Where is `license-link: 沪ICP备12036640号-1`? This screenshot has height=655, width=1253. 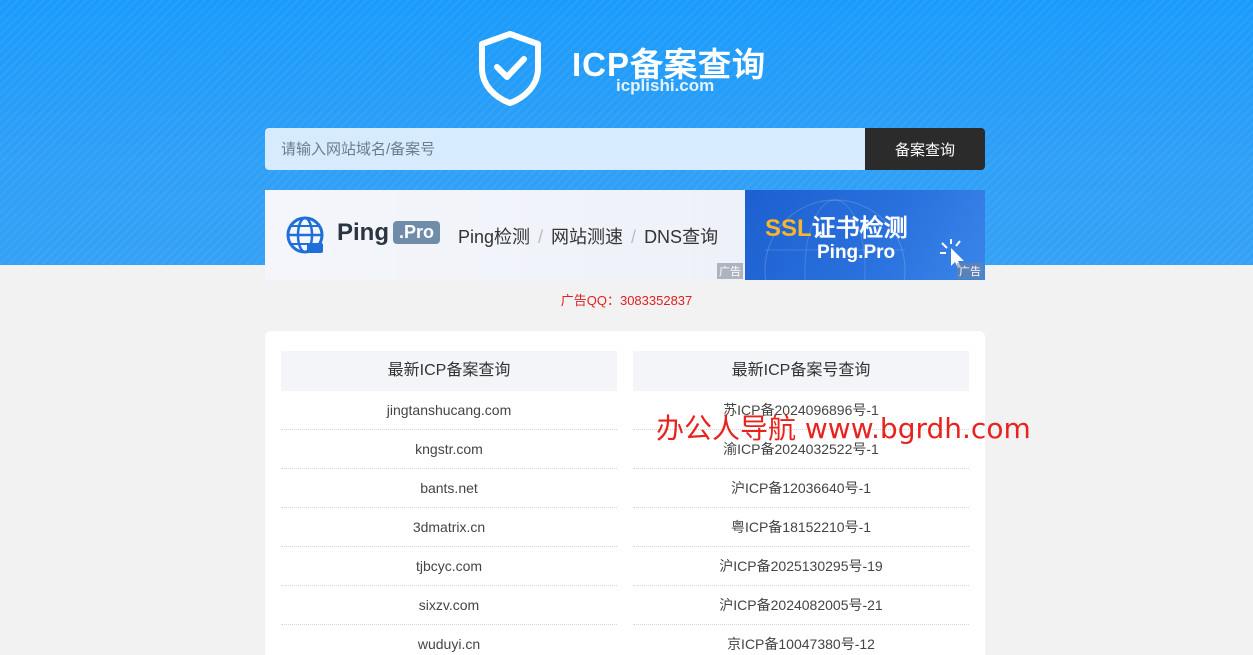 license-link: 沪ICP备12036640号-1 is located at coordinates (801, 488).